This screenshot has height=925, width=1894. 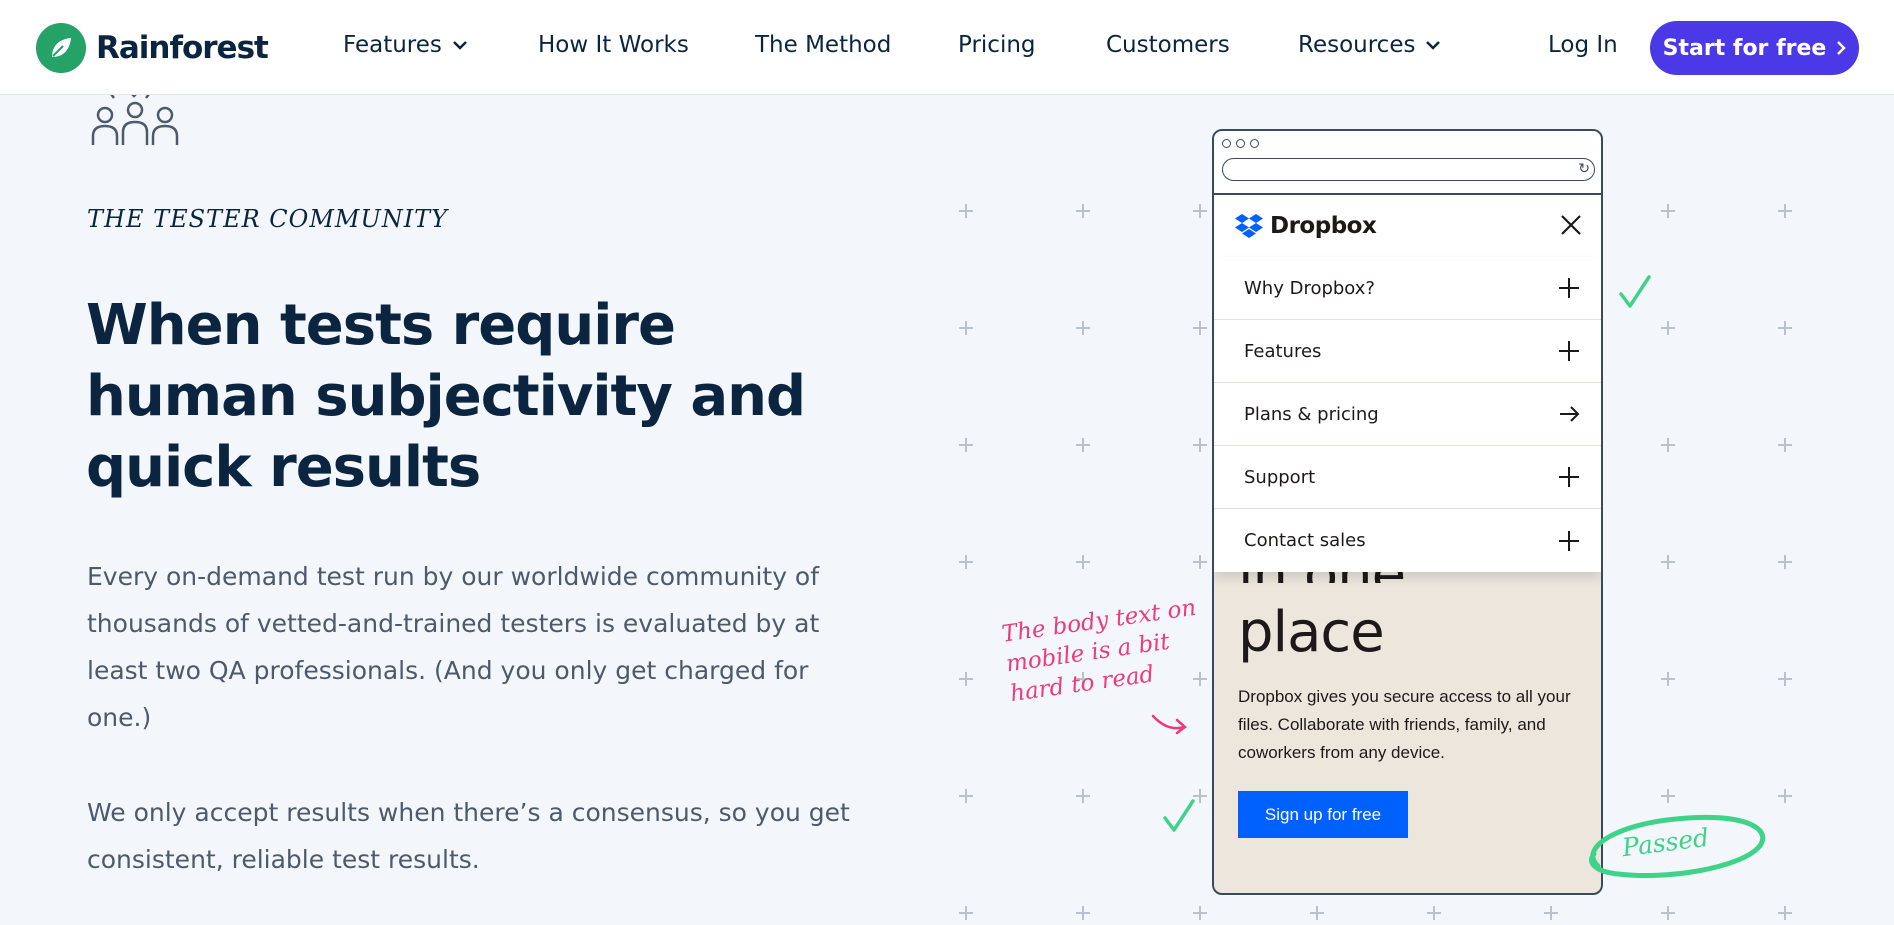 I want to click on mockup-menu-label: Features, so click(x=1283, y=351).